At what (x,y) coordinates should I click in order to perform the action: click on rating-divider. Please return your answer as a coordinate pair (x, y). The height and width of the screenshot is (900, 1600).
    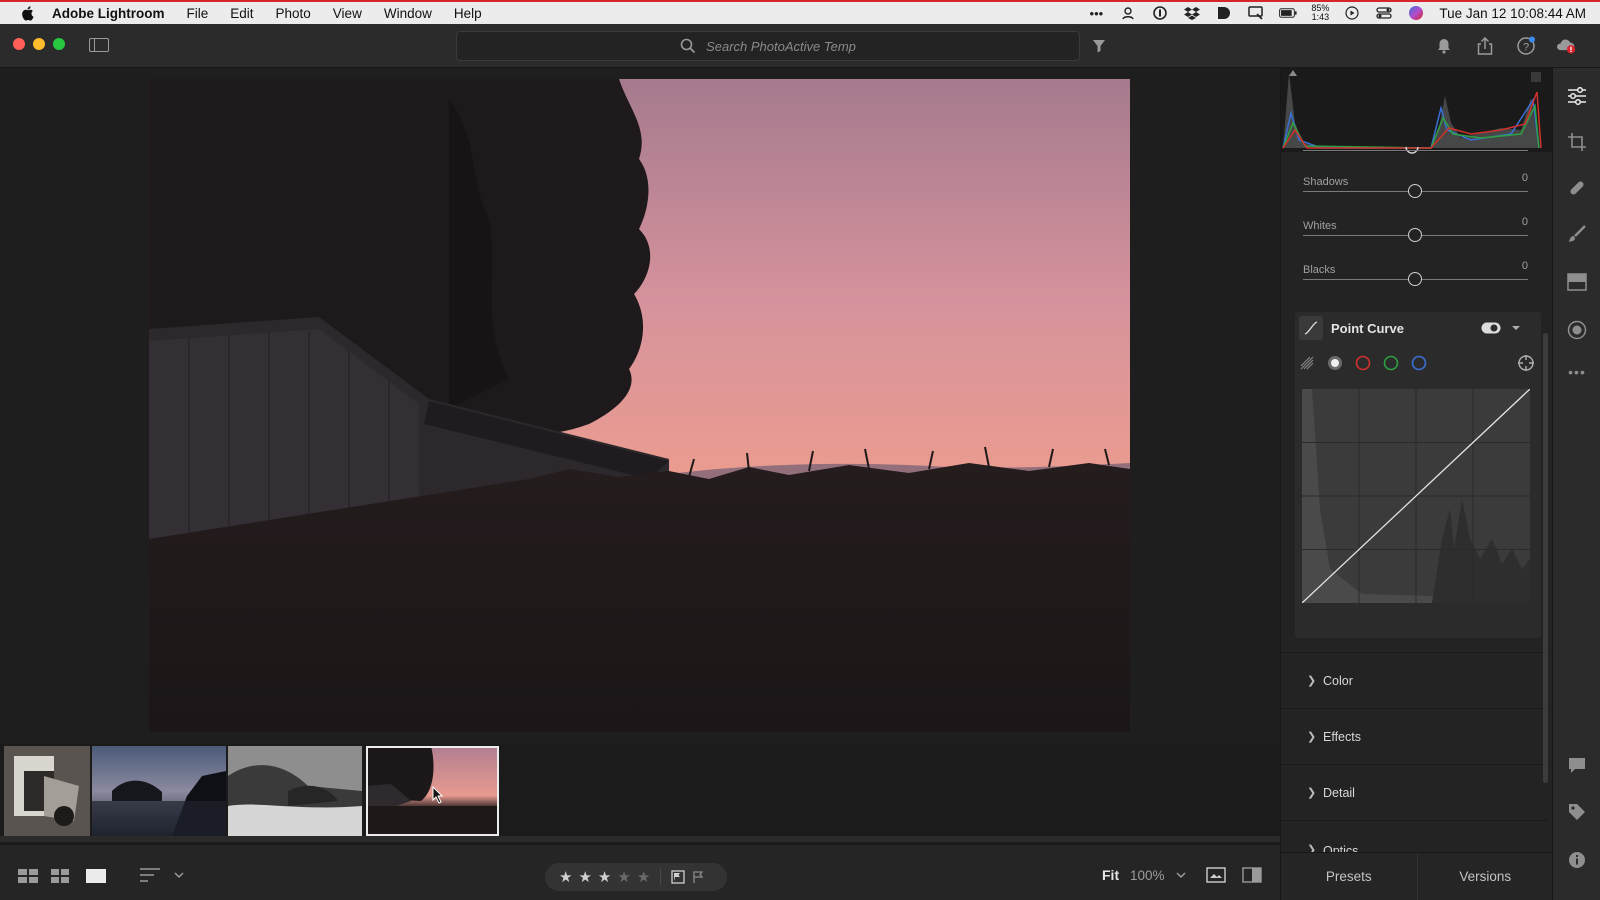
    Looking at the image, I should click on (661, 877).